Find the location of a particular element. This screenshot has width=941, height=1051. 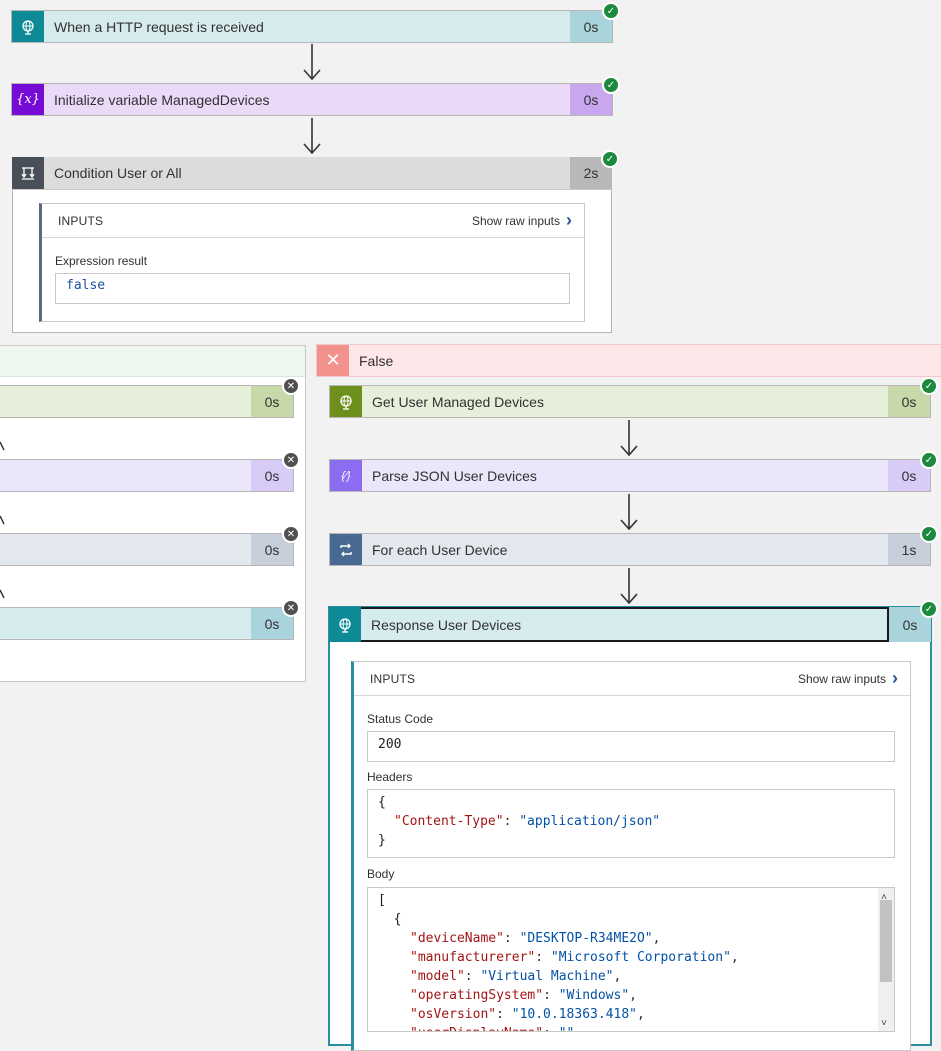

json-value: "" is located at coordinates (567, 1028).